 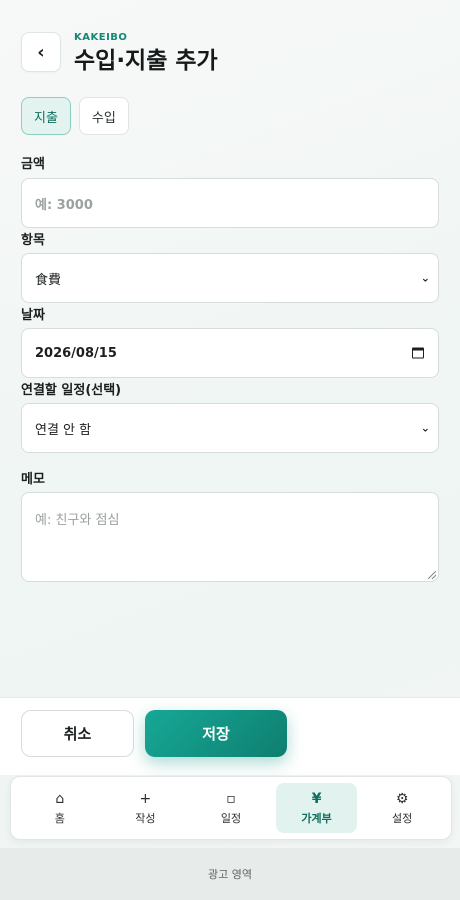 What do you see at coordinates (402, 818) in the screenshot?
I see `nav-label: 설정` at bounding box center [402, 818].